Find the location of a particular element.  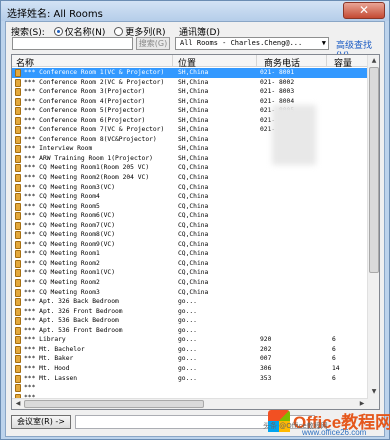

chevron-down-icon: ▼ is located at coordinates (323, 43).